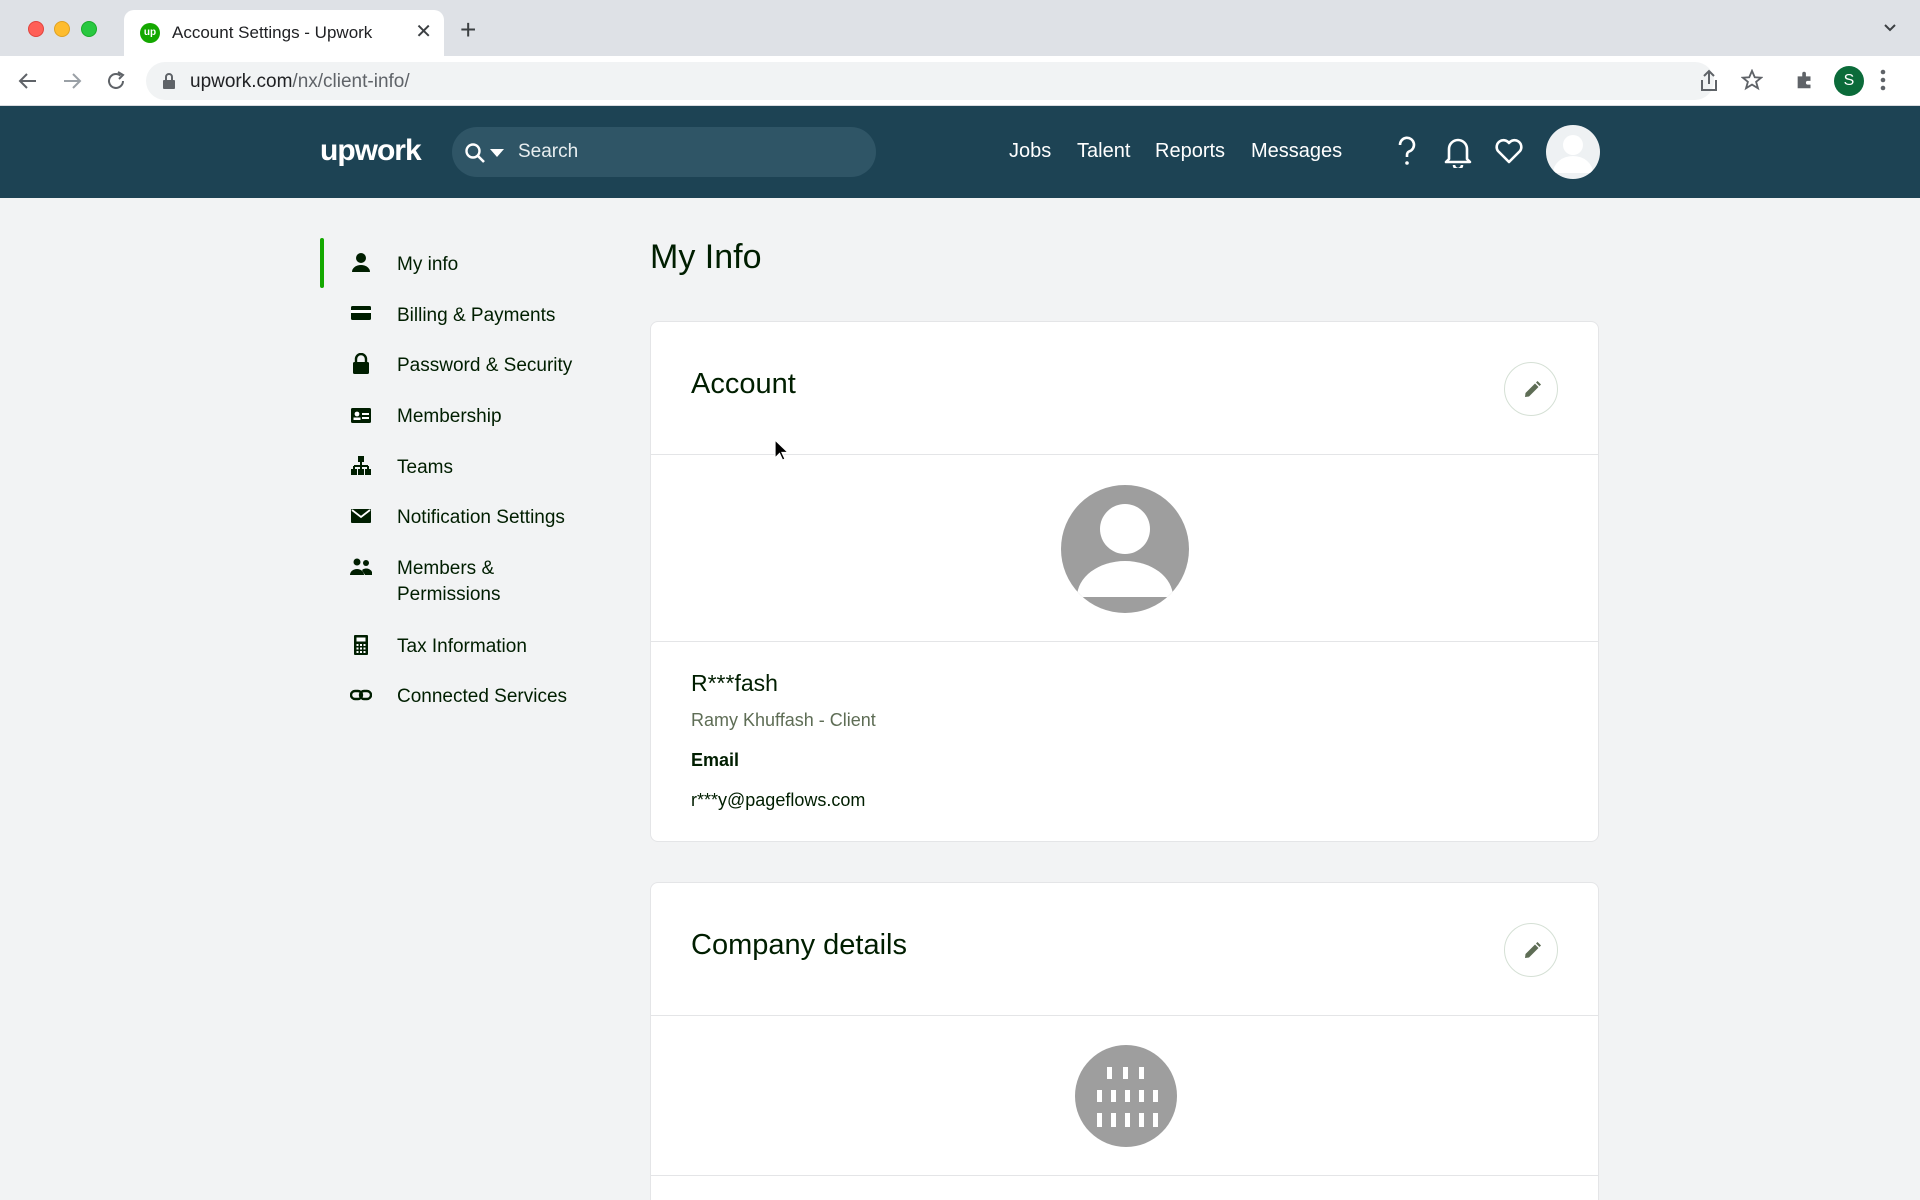 This screenshot has width=1920, height=1200. What do you see at coordinates (423, 32) in the screenshot?
I see `tab-close-icon: ✕` at bounding box center [423, 32].